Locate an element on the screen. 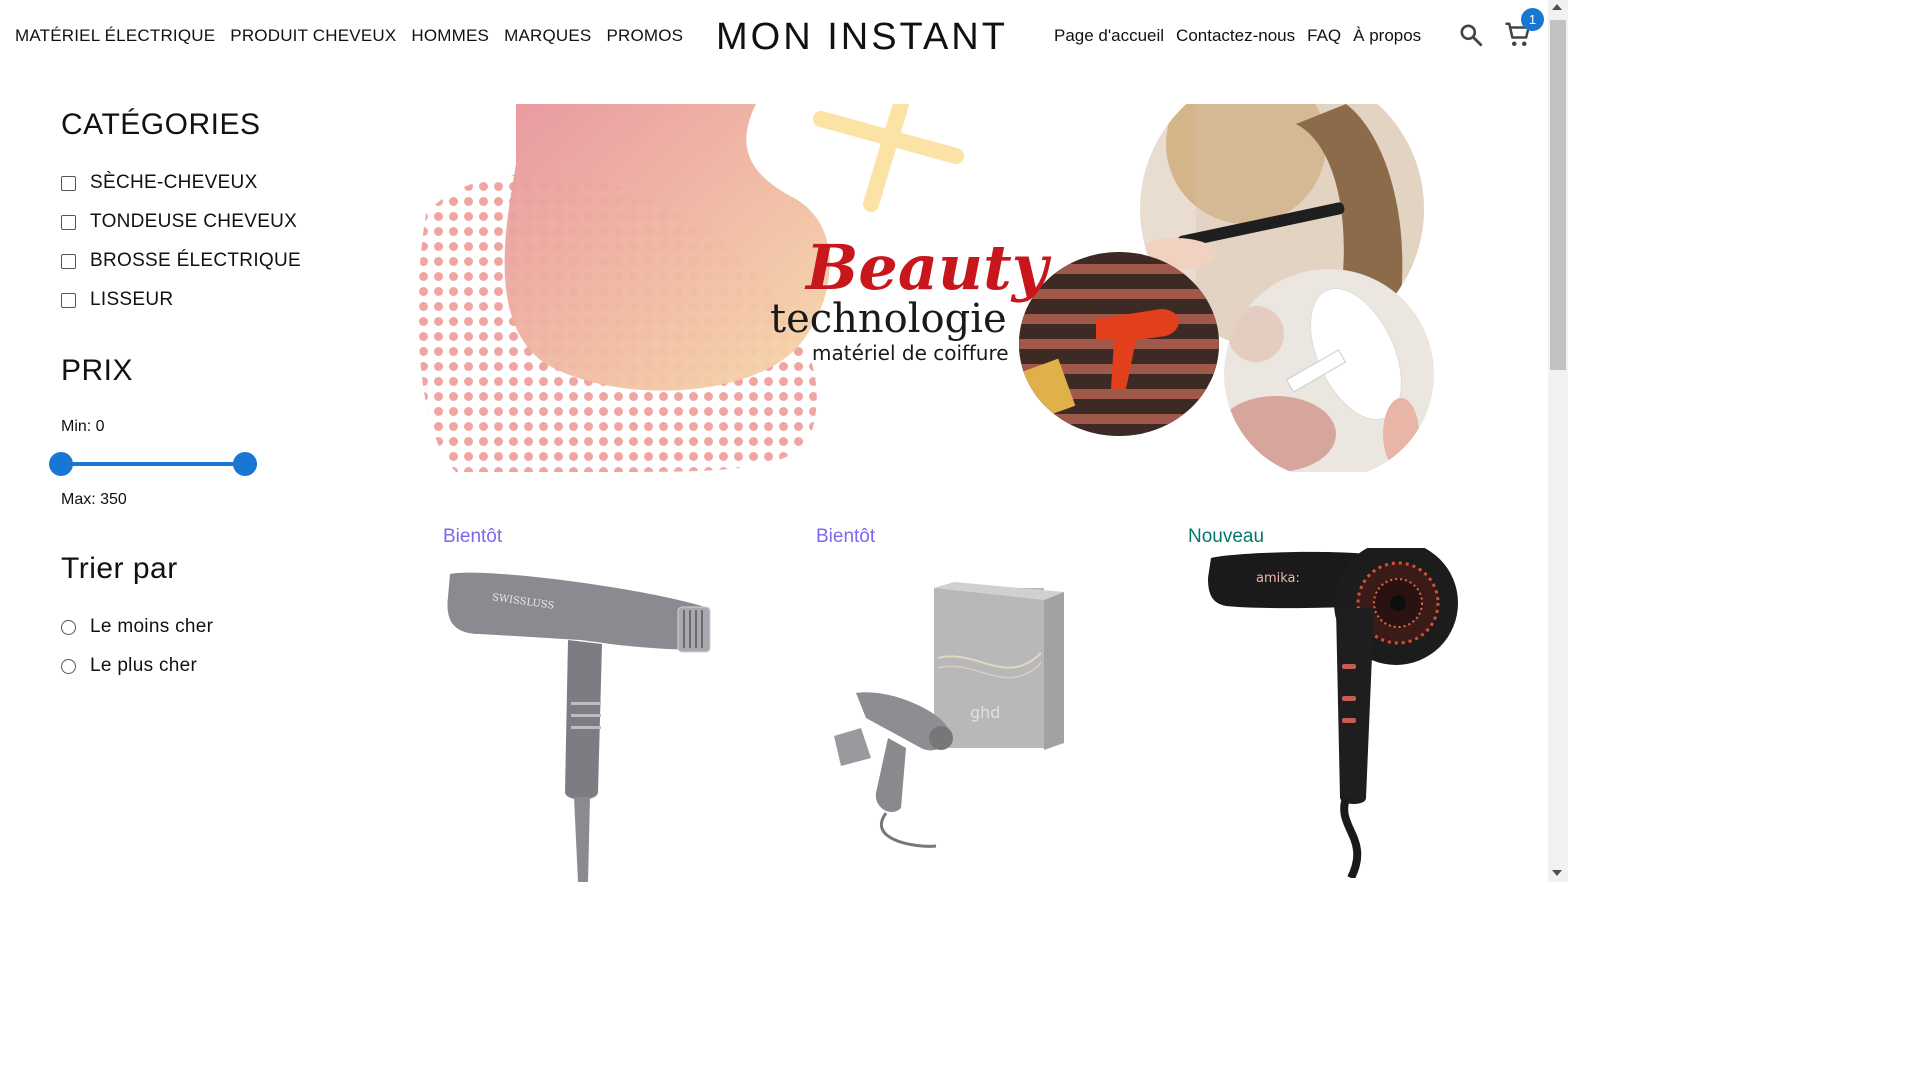 This screenshot has height=1080, width=1920. sort-label: Le plus cher is located at coordinates (144, 665).